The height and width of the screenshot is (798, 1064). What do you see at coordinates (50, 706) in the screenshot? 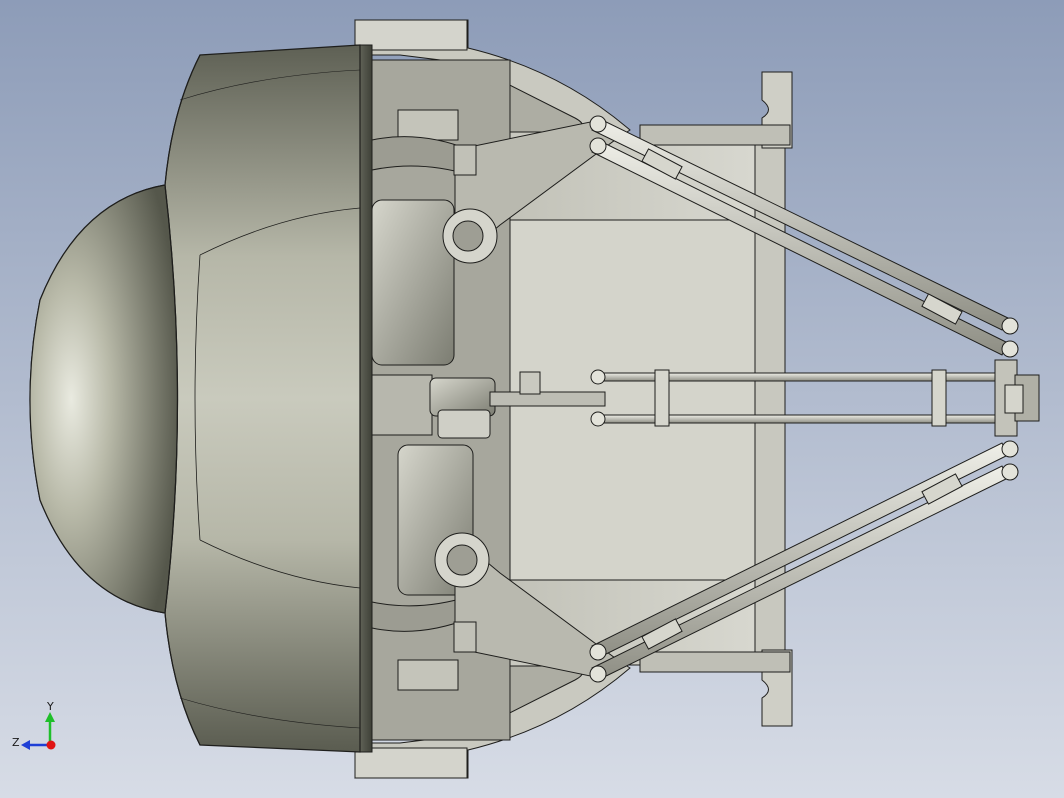
I see `y-axis-label: Y` at bounding box center [50, 706].